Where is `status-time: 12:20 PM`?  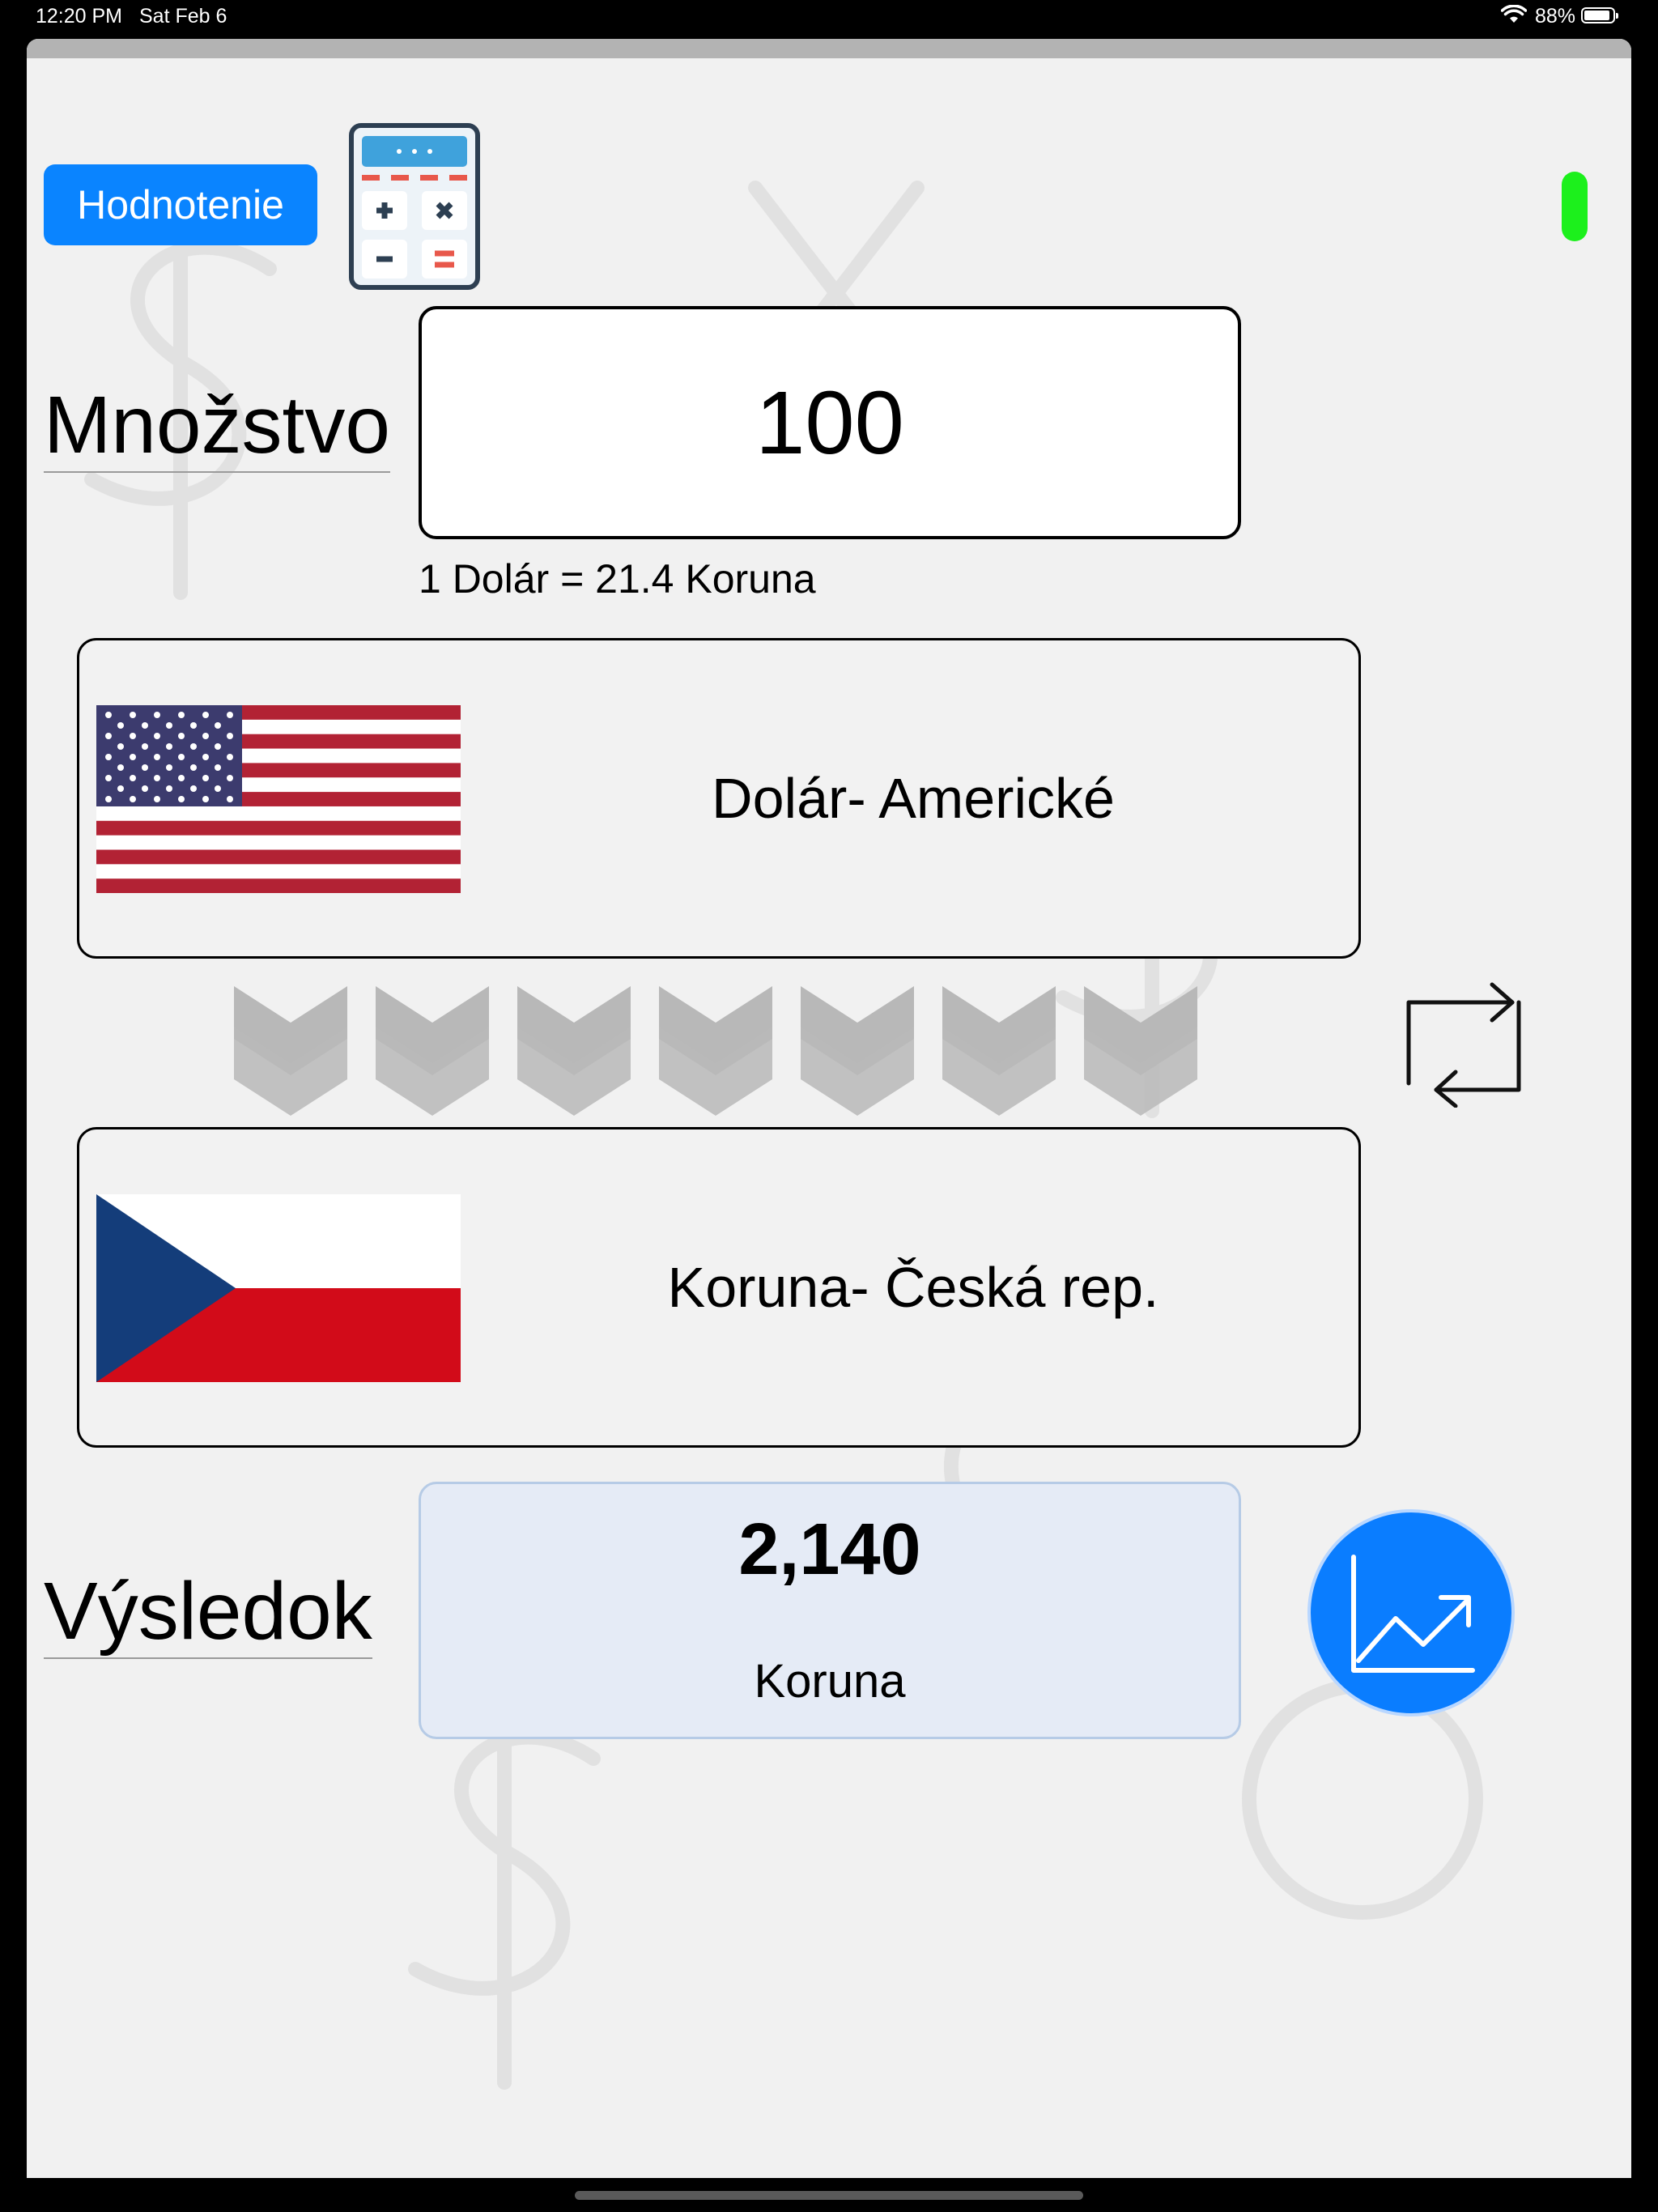 status-time: 12:20 PM is located at coordinates (79, 16).